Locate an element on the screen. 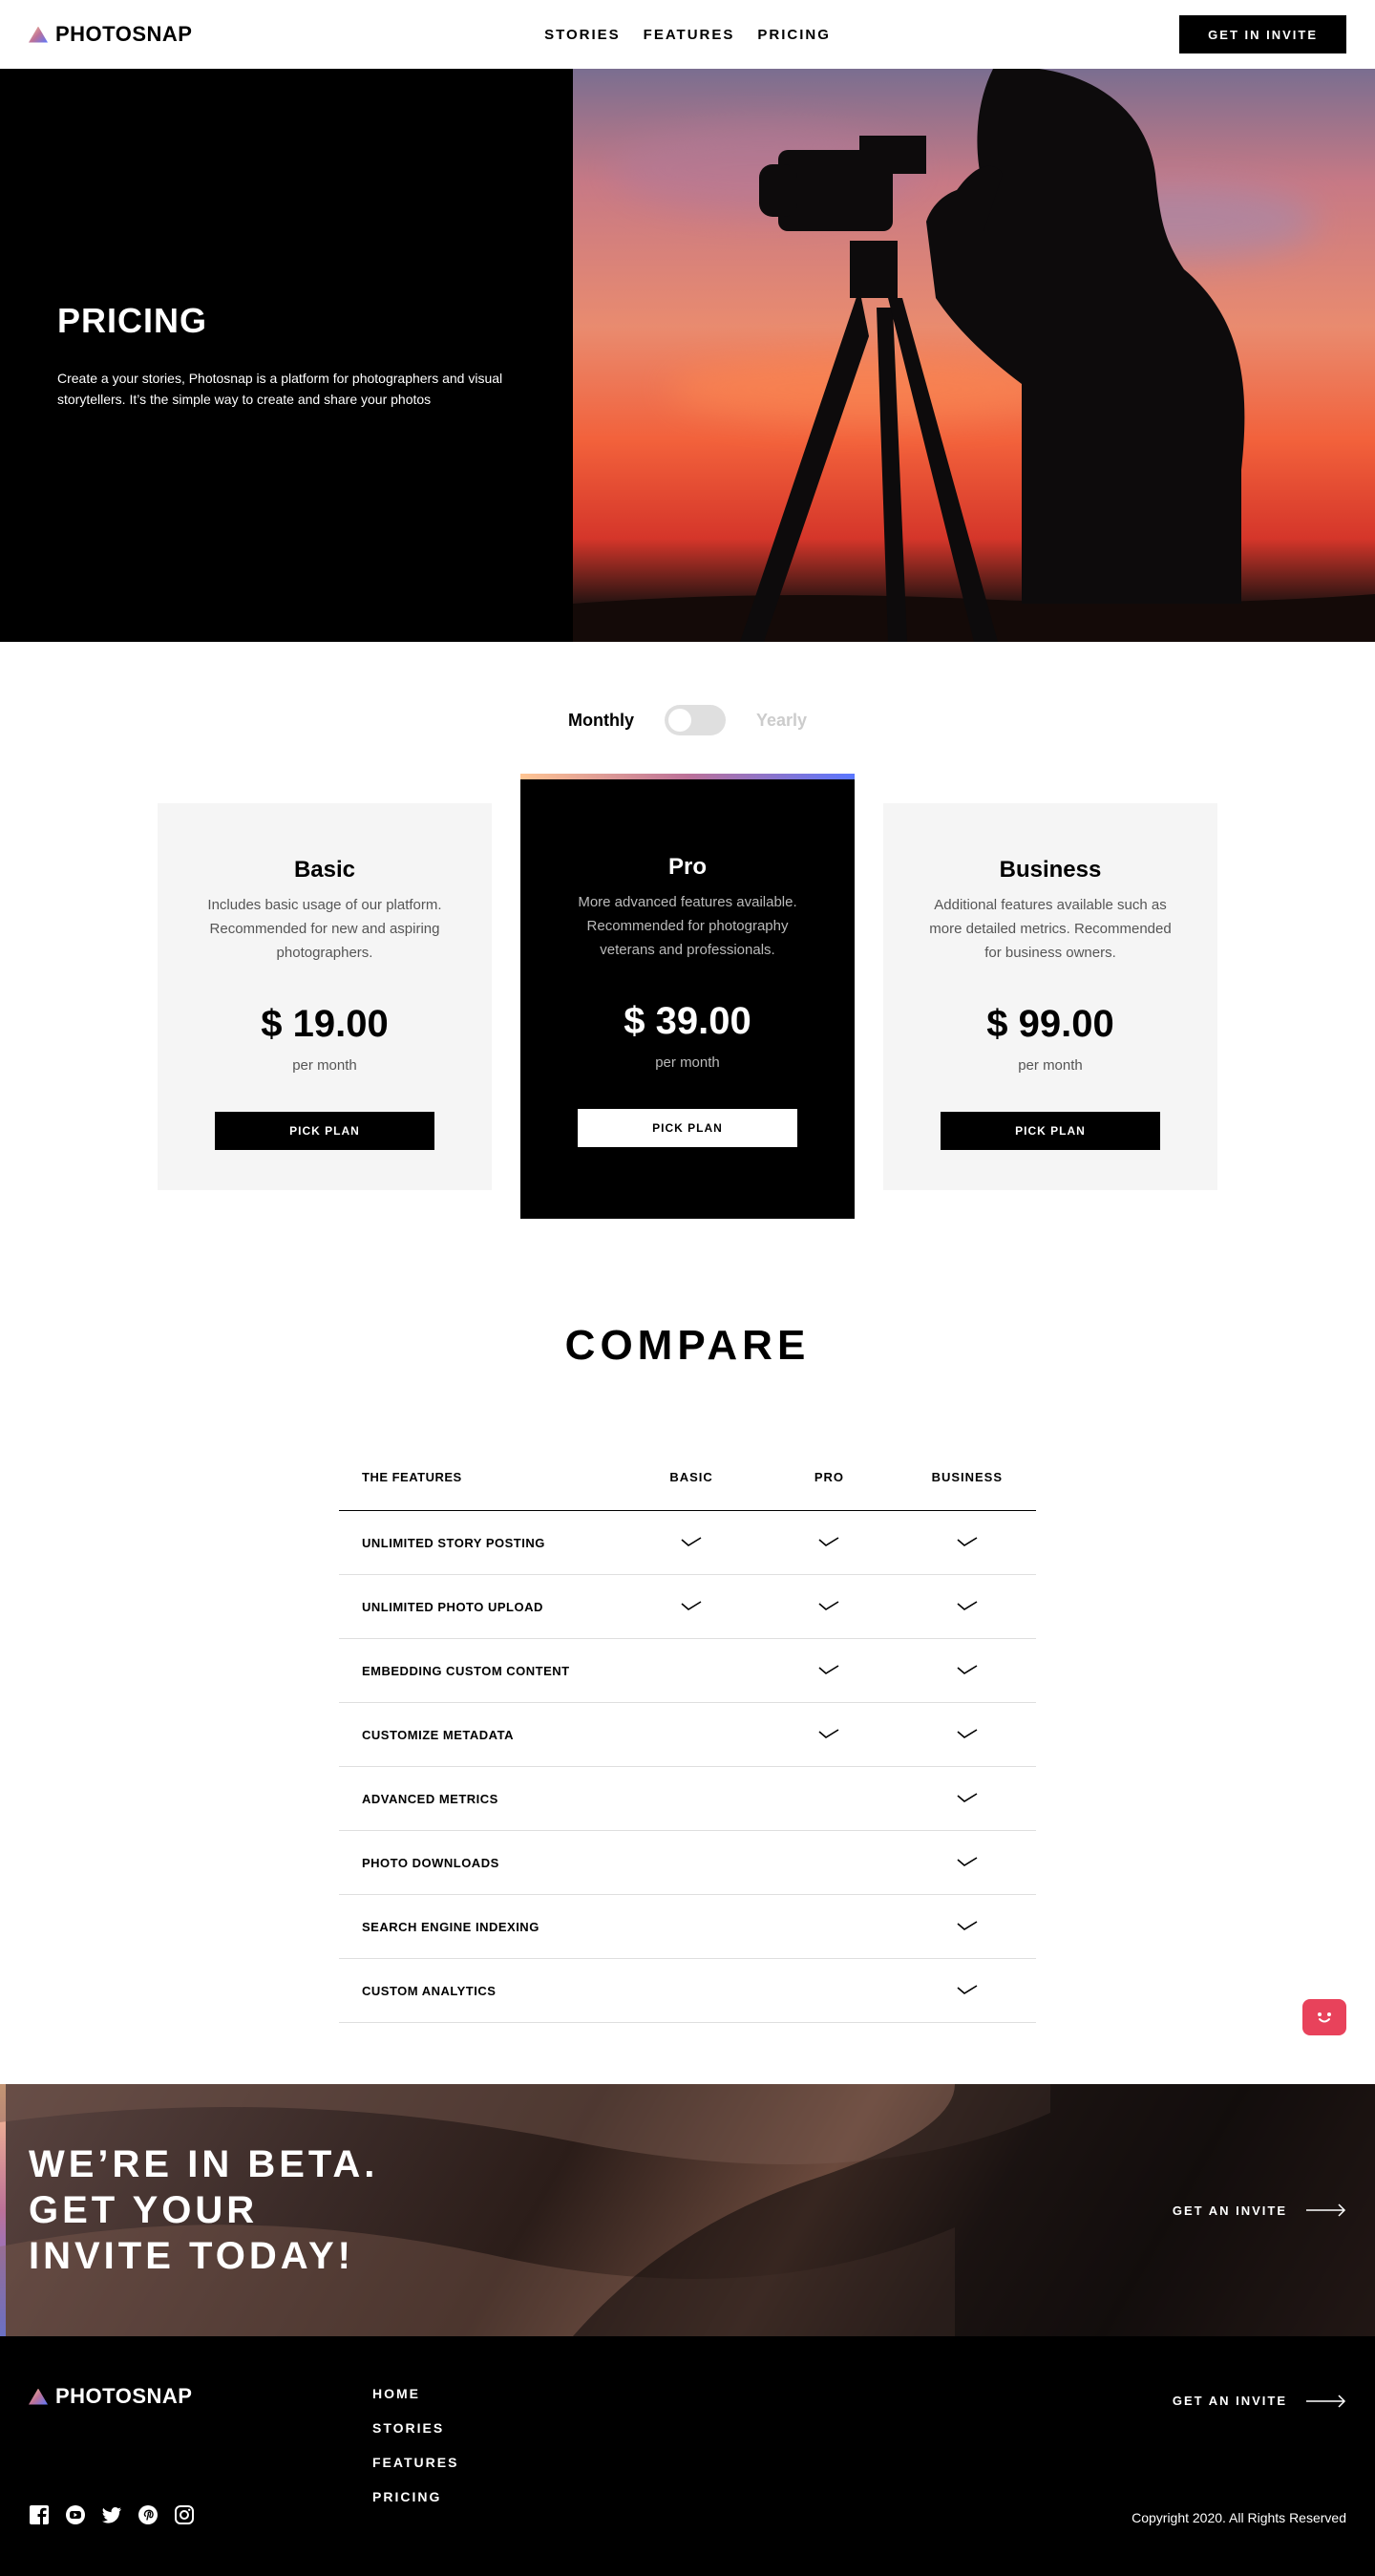 The height and width of the screenshot is (2576, 1375). twitter-icon is located at coordinates (112, 2514).